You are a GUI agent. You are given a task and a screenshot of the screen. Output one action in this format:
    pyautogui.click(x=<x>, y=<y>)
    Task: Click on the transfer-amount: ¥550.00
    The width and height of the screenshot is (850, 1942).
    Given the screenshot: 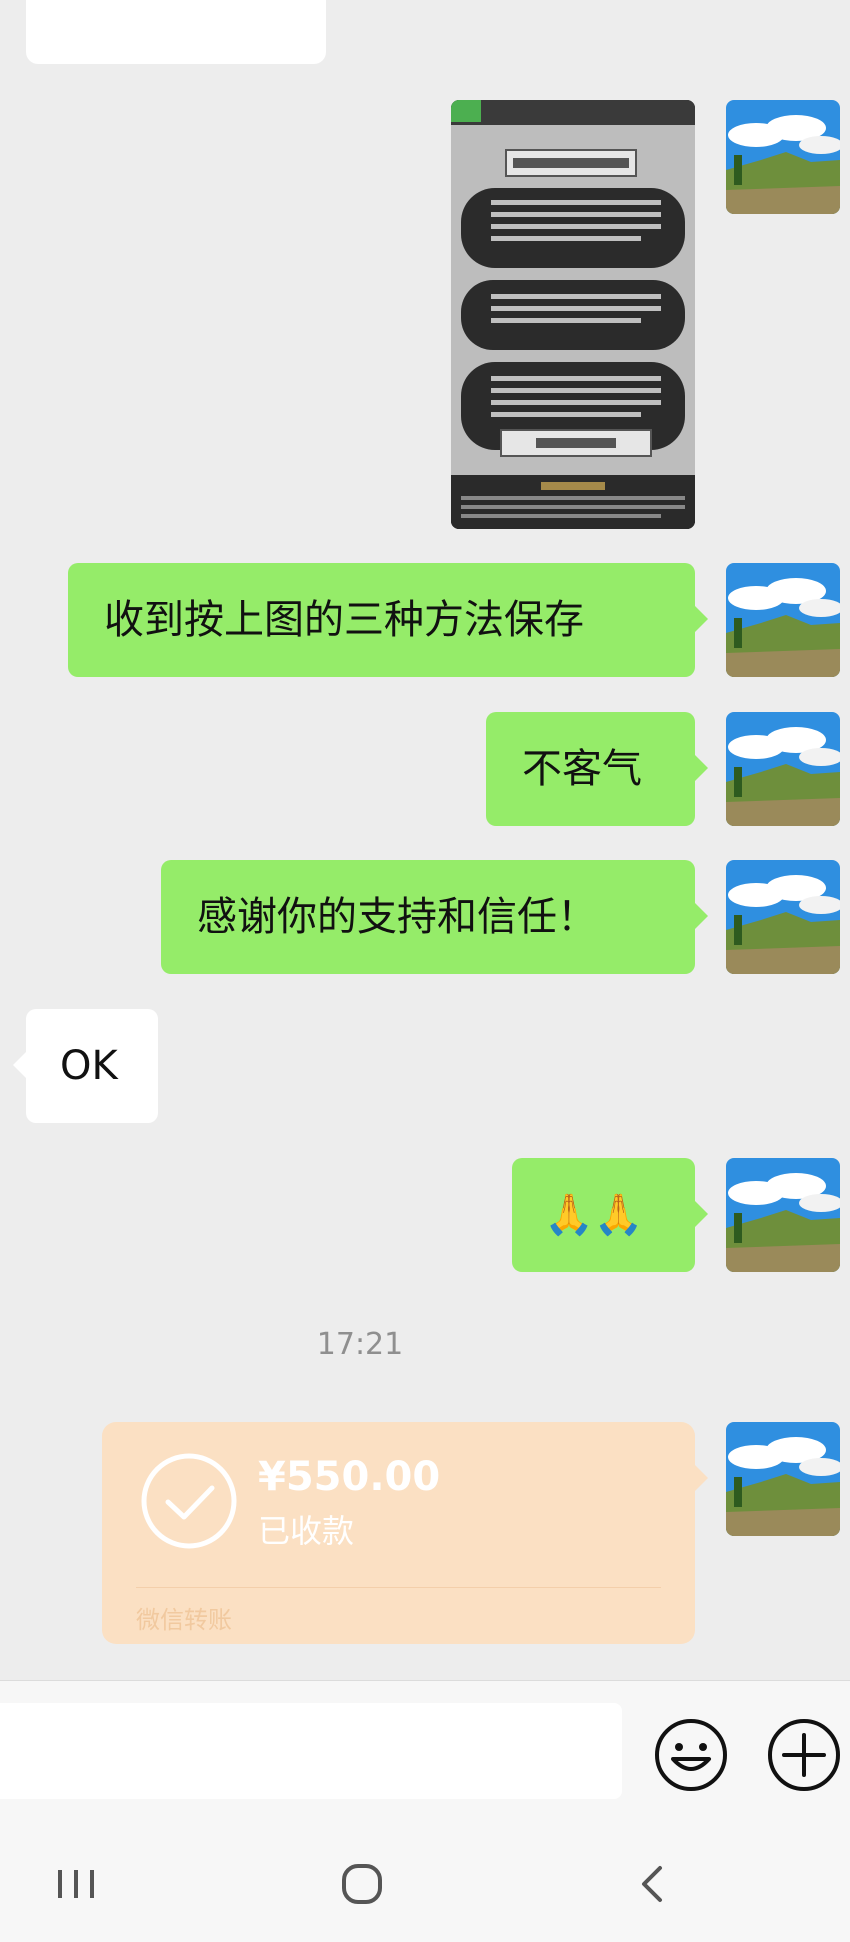 What is the action you would take?
    pyautogui.click(x=349, y=1477)
    